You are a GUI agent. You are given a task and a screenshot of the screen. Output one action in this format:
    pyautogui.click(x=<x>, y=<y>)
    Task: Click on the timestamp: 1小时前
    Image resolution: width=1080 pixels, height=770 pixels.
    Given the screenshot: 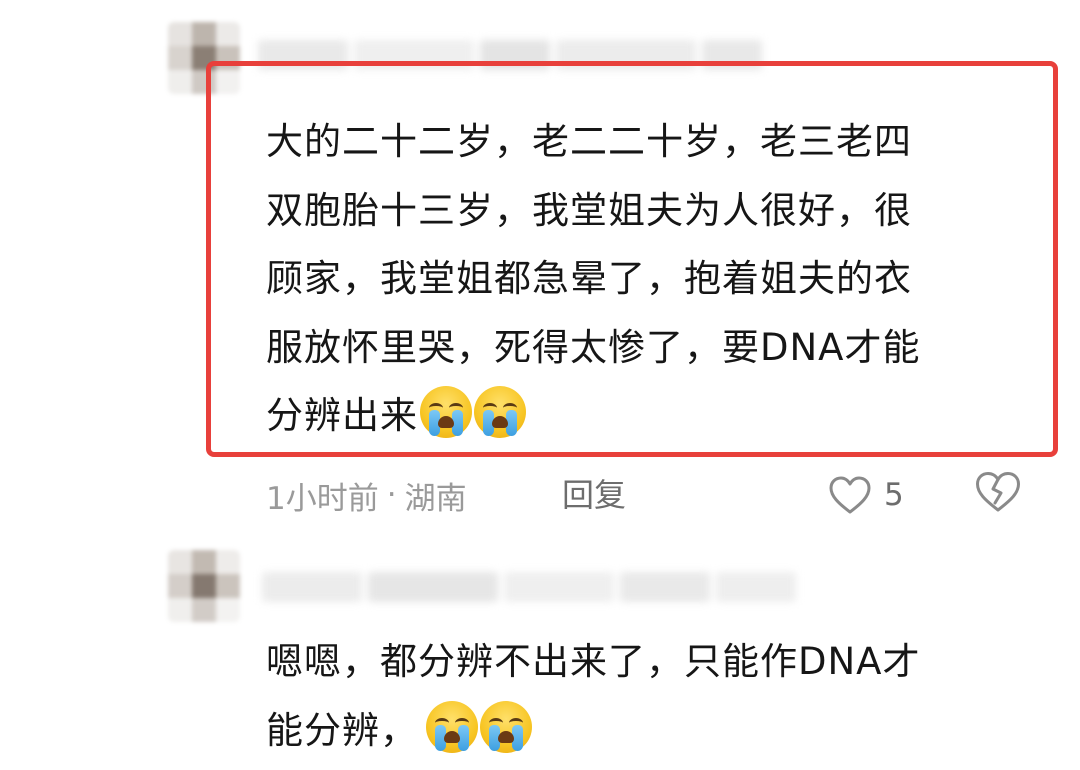 What is the action you would take?
    pyautogui.click(x=322, y=498)
    